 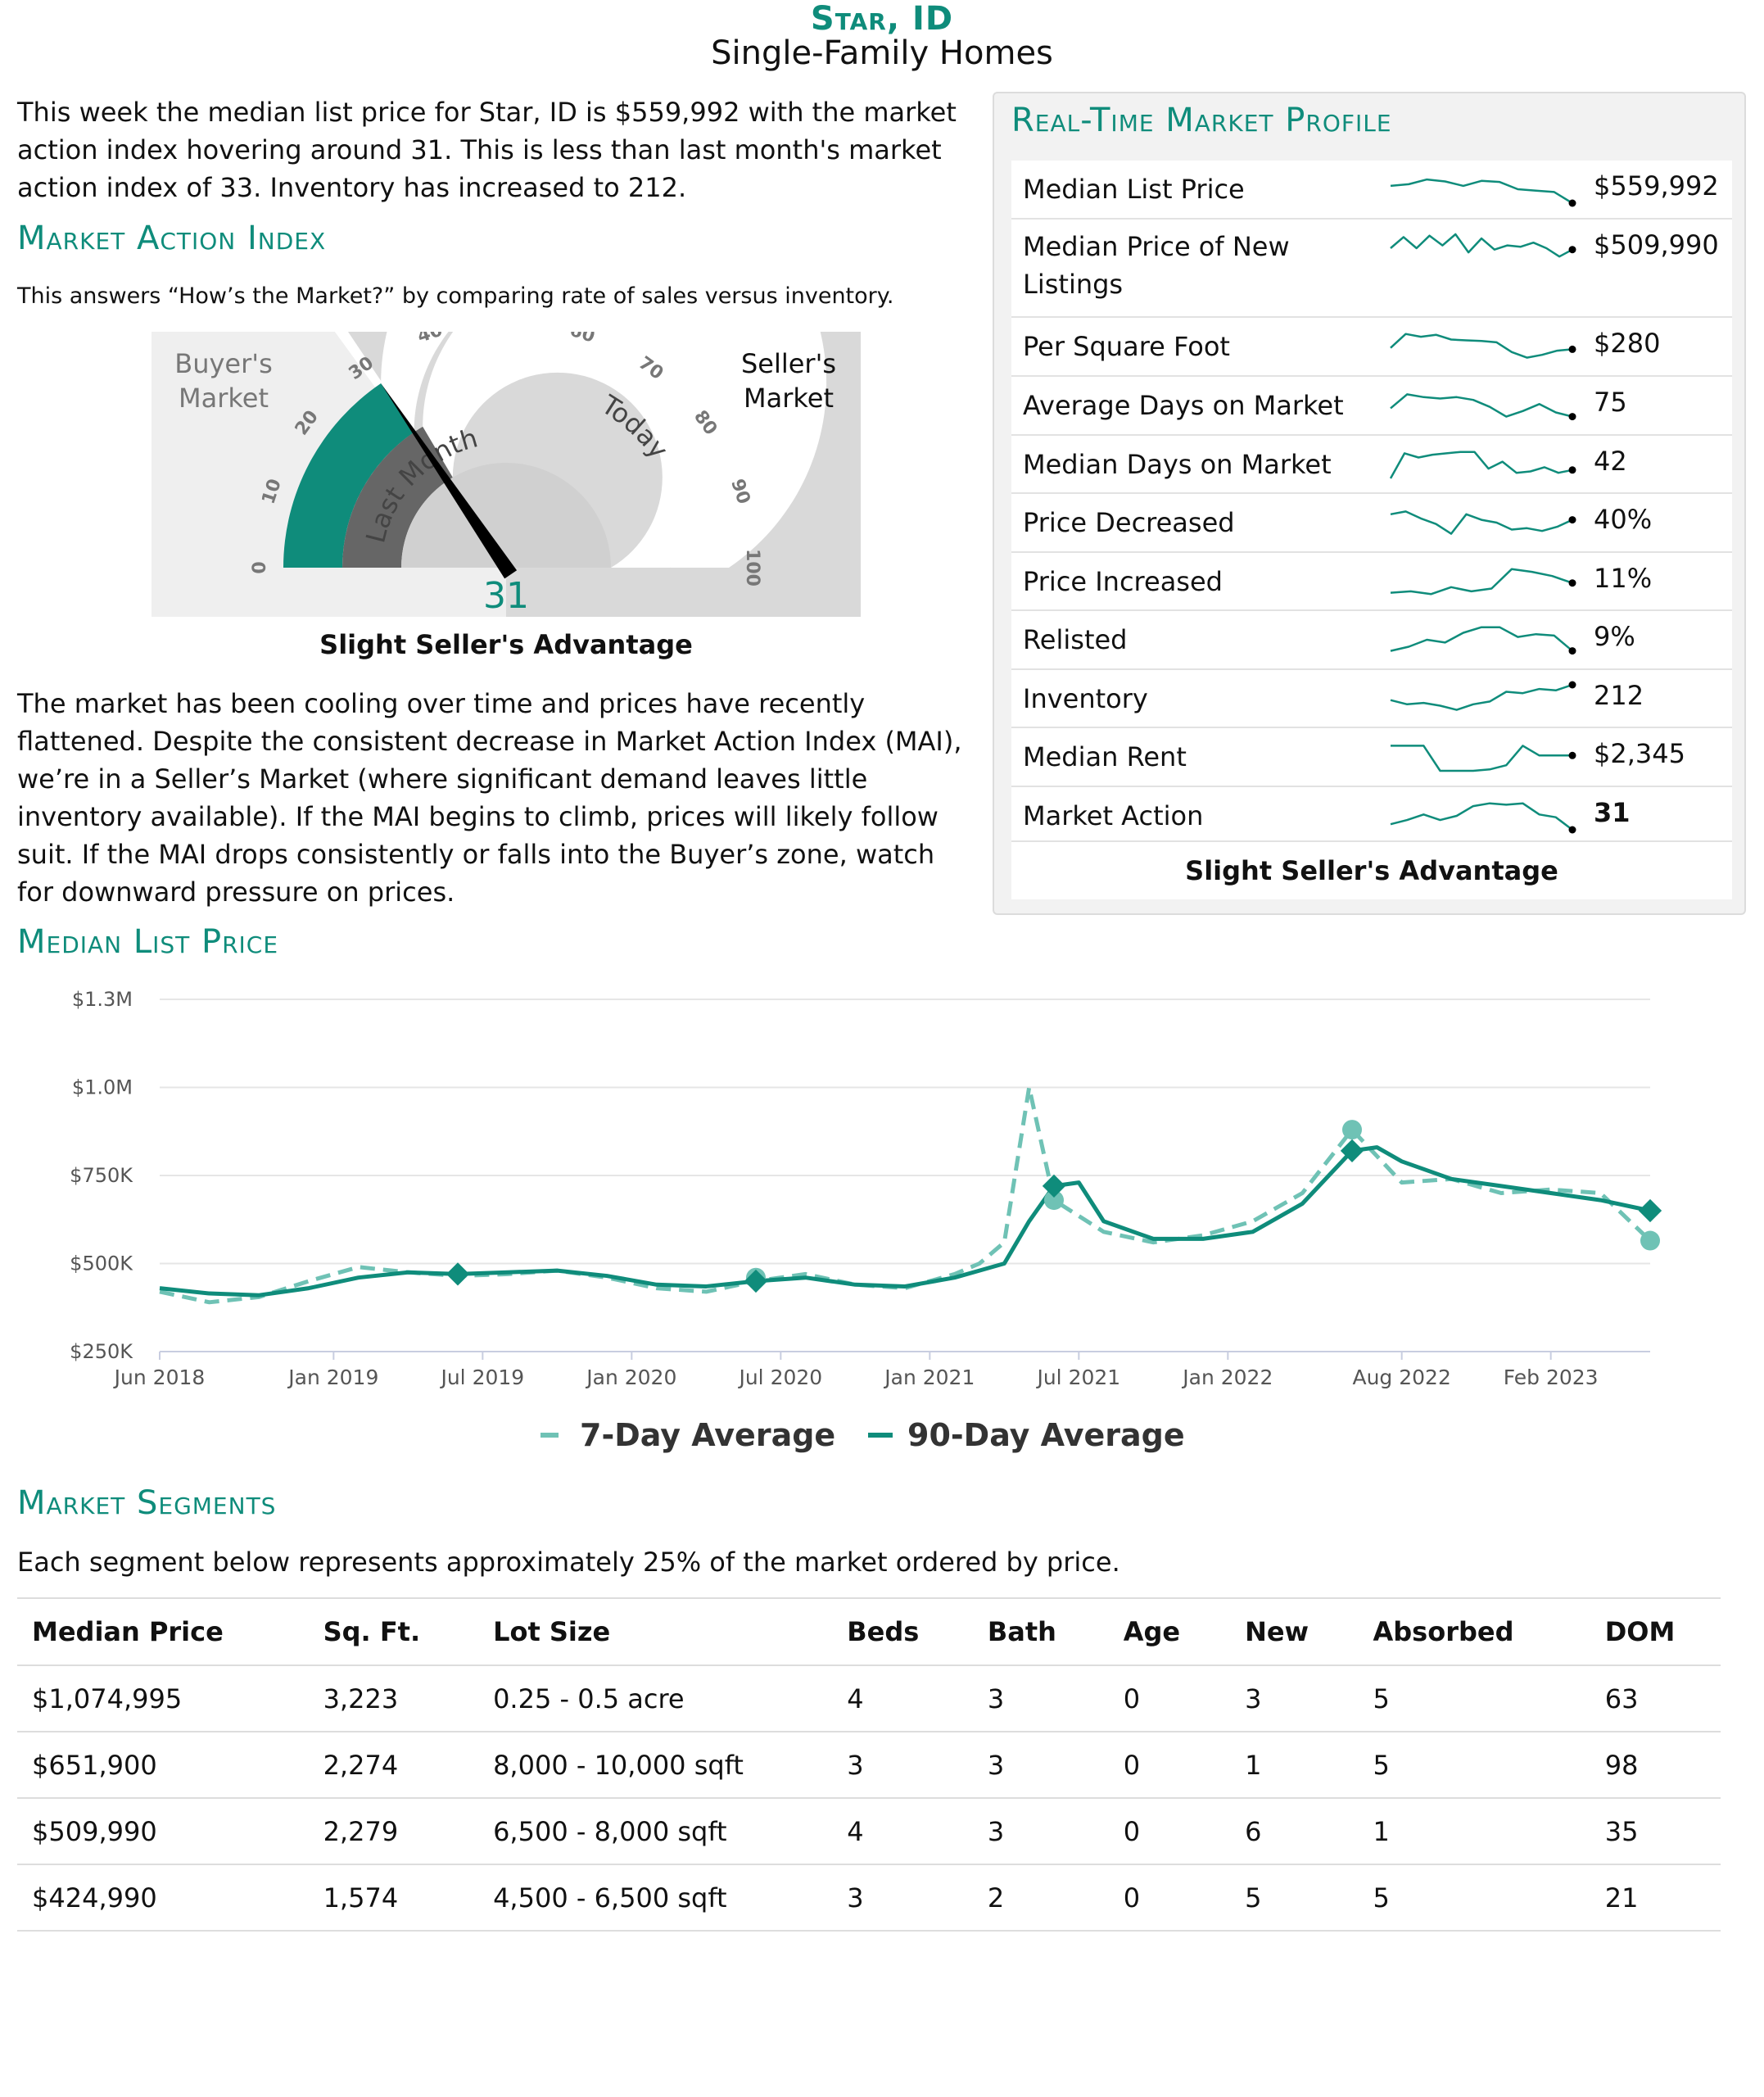 I want to click on profile-row: Price Increased 11%, so click(x=1371, y=582).